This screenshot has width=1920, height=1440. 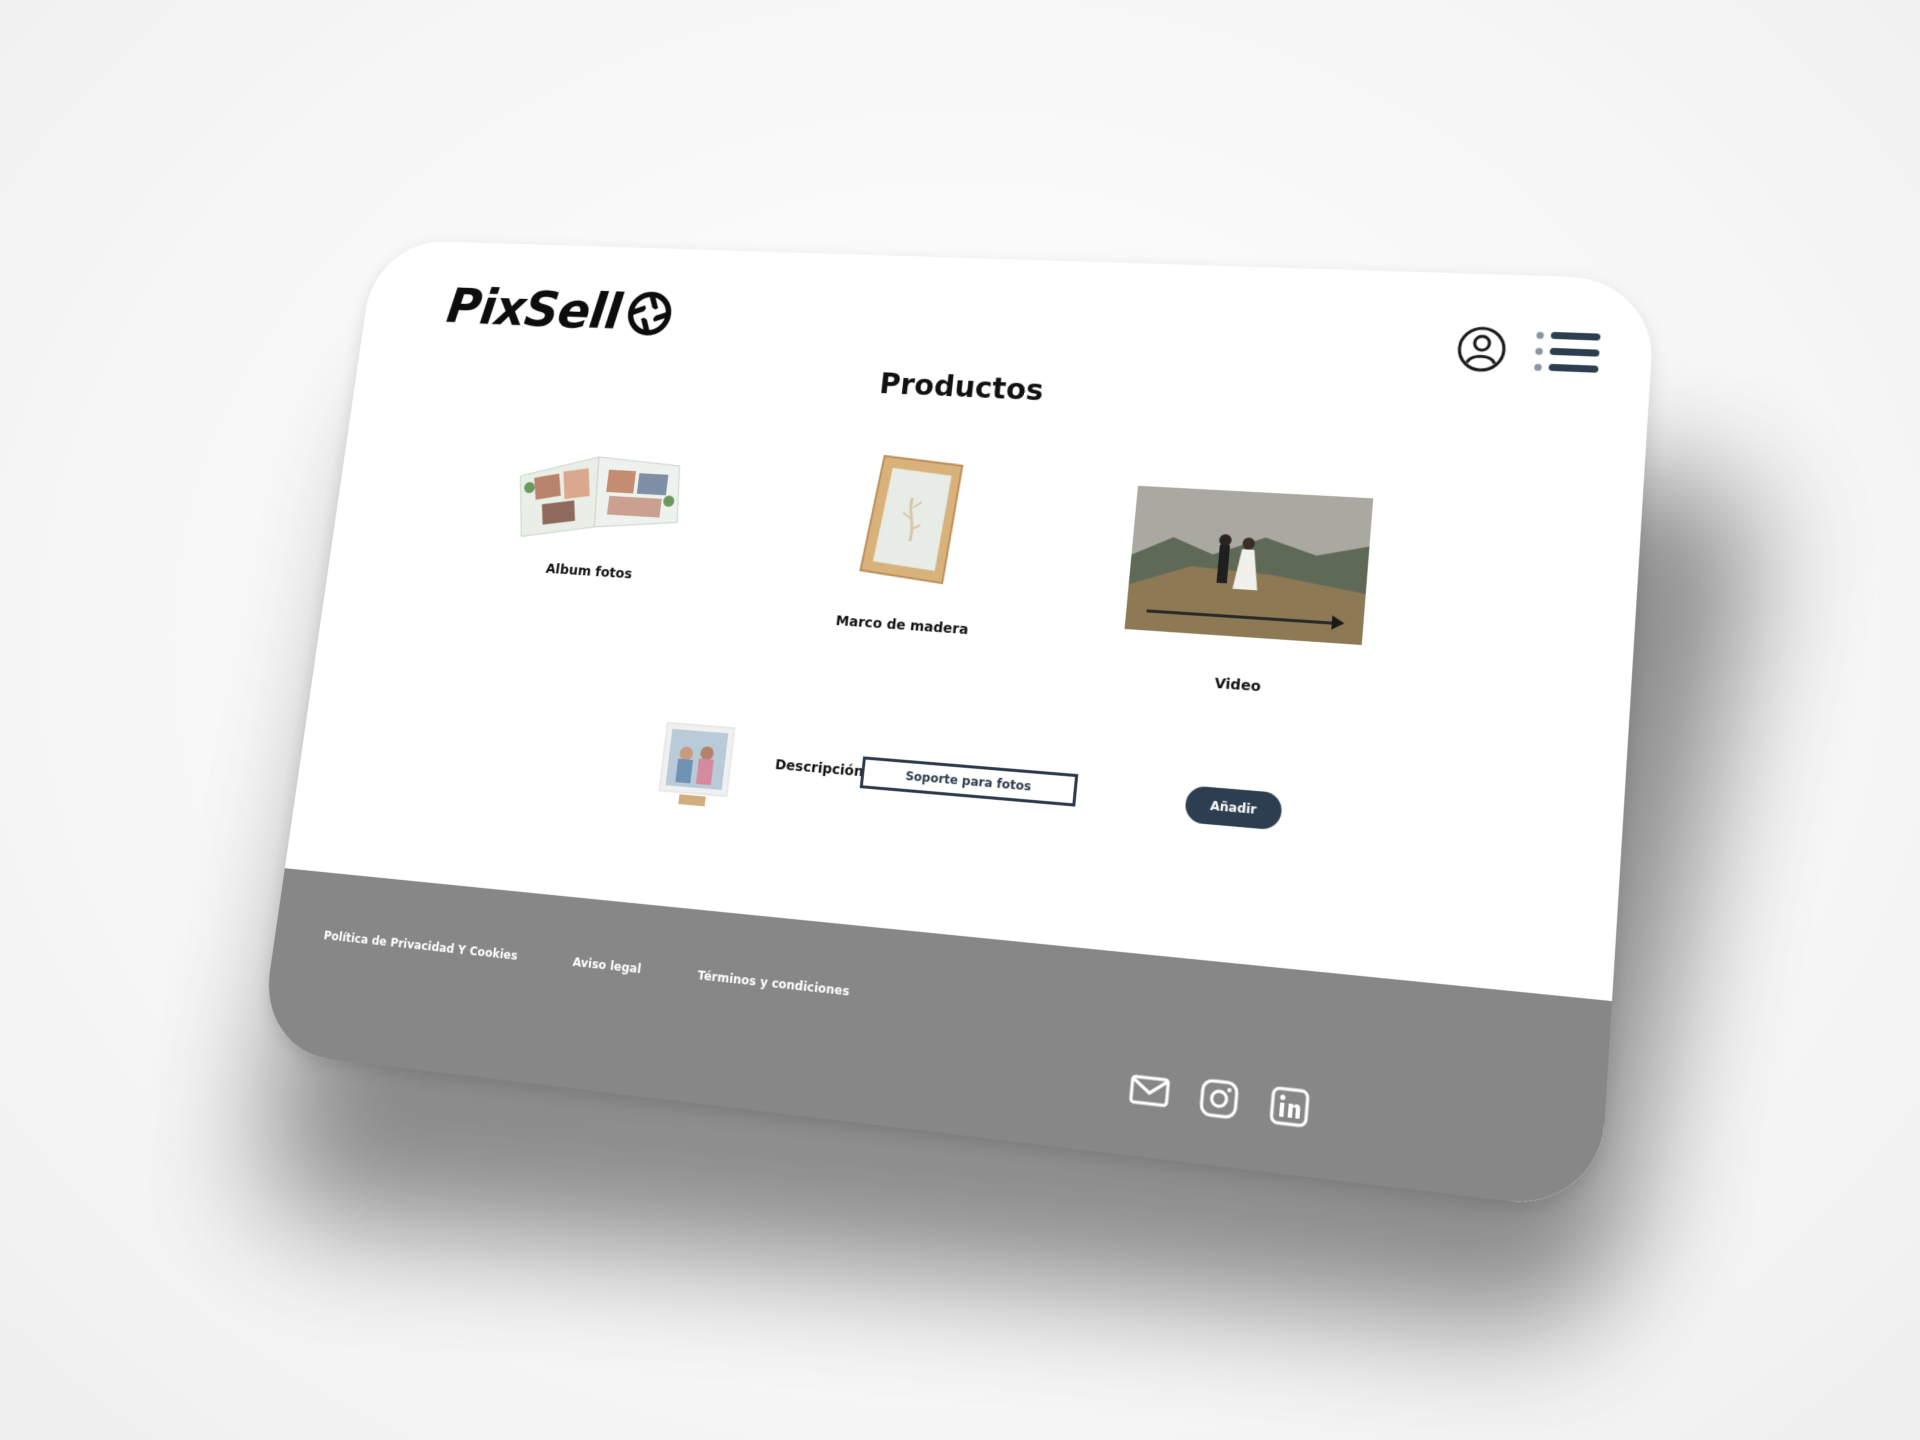 I want to click on brand-logo: PixSell, so click(x=560, y=309).